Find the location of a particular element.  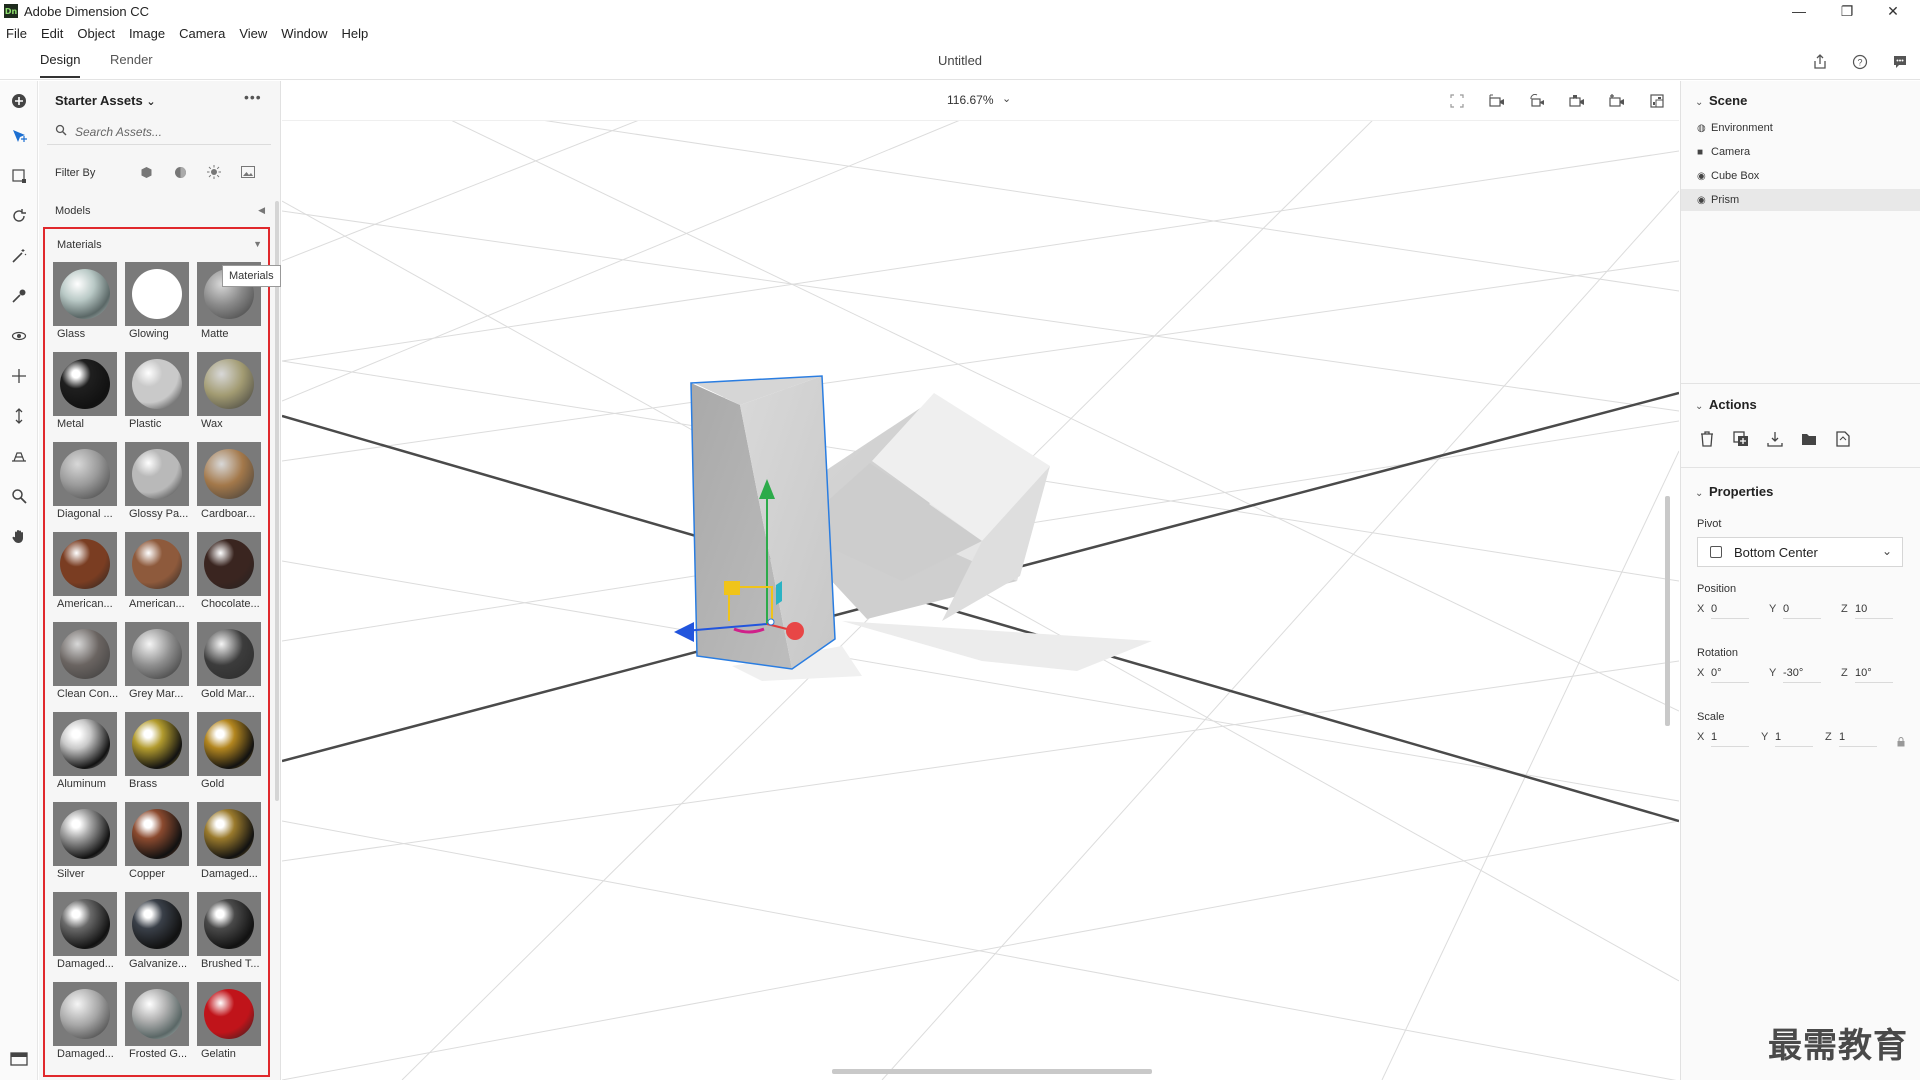

rotation-y-field: Y -30° is located at coordinates (1795, 677).